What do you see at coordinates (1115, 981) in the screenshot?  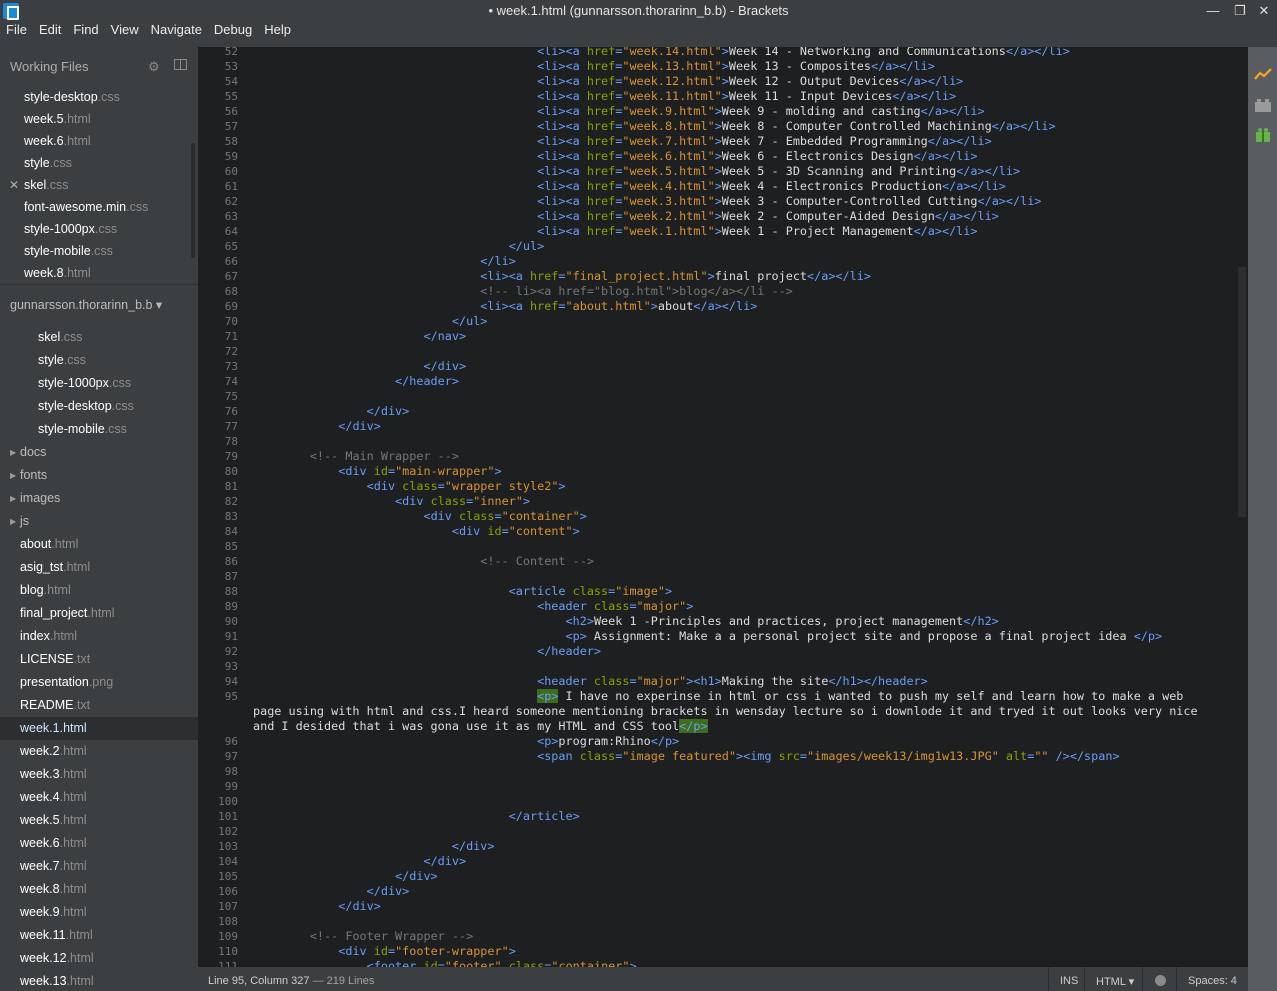 I see `language-select: HTML ▾` at bounding box center [1115, 981].